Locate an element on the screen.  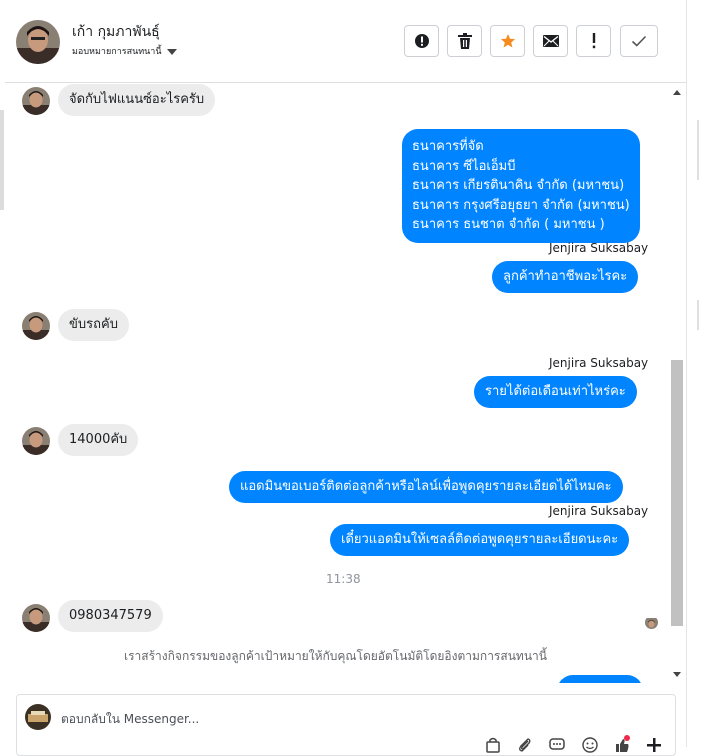
spam-button is located at coordinates (593, 41).